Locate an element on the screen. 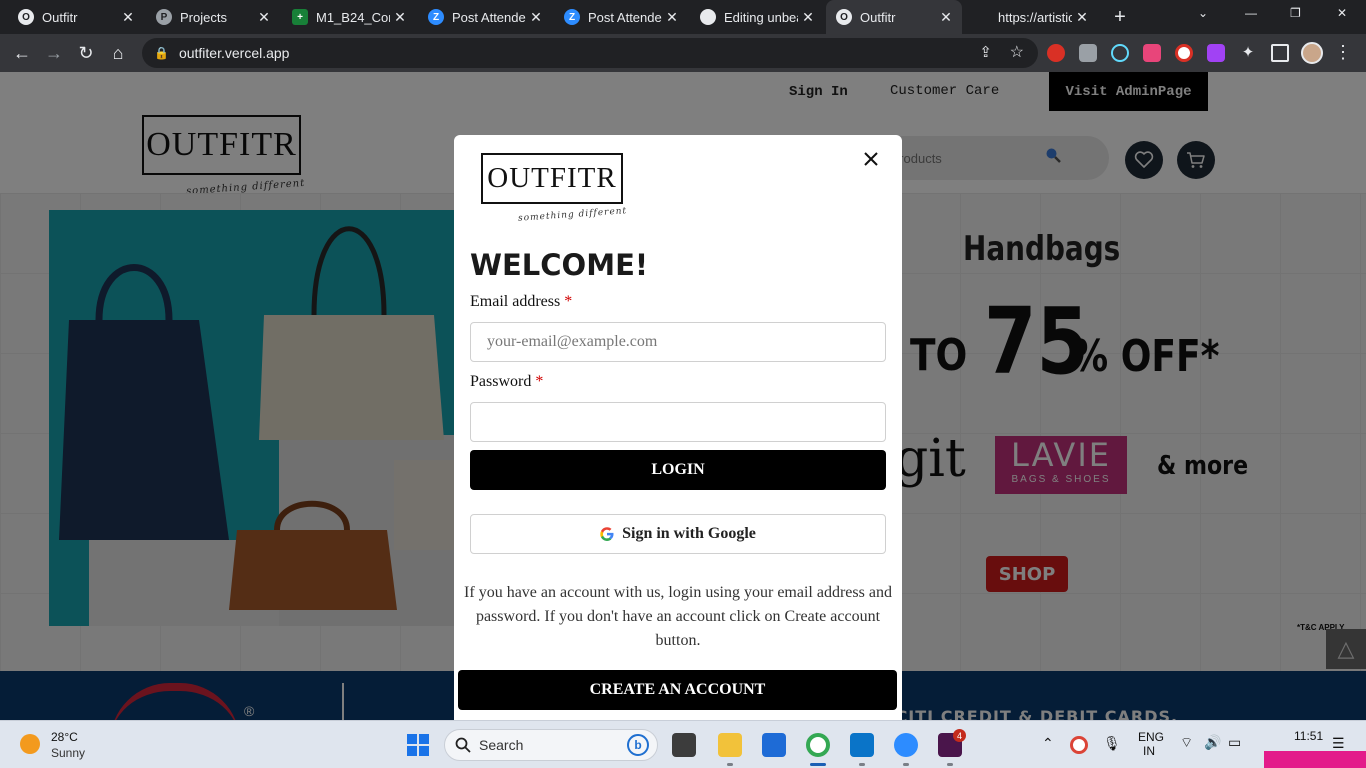 This screenshot has height=768, width=1366. browser-toolbar: ← → ↻ ⌂ 🔒 outfiter.vercel.app ⇪ ☆ ✦ ⋮ is located at coordinates (683, 53).